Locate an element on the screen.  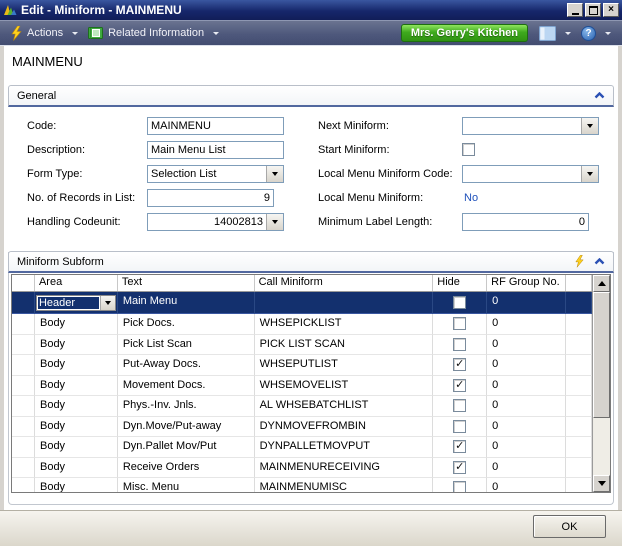
no-of-records-in-list-field is located at coordinates (210, 198).